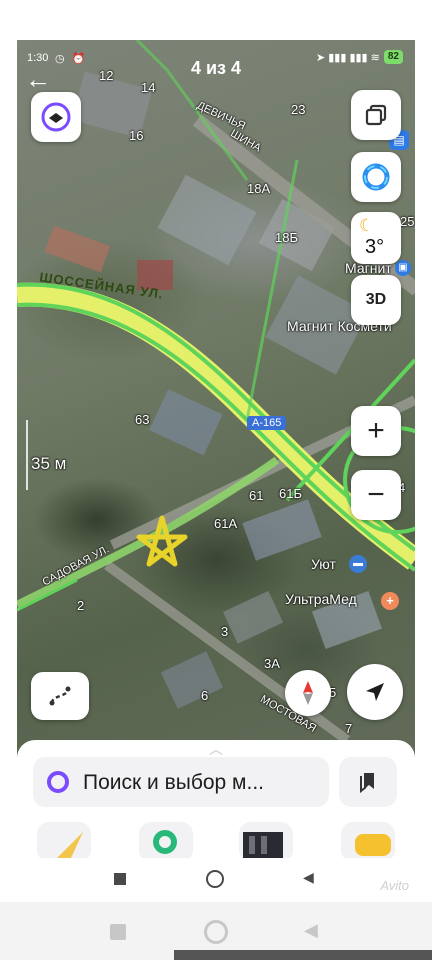 The image size is (432, 960). I want to click on location-arrow-icon, so click(375, 692).